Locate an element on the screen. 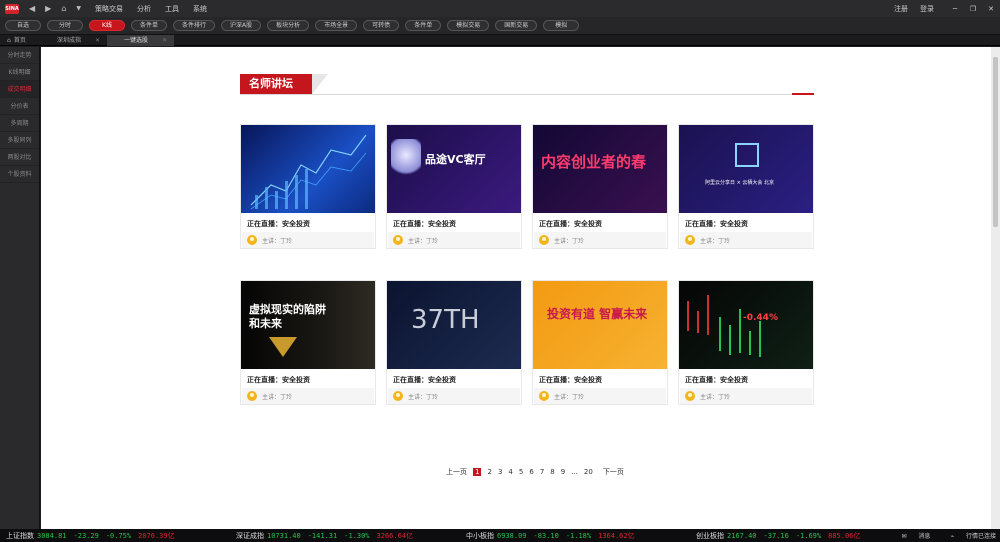 Image resolution: width=1000 pixels, height=542 pixels. index-amount: 3266.64亿 is located at coordinates (395, 535).